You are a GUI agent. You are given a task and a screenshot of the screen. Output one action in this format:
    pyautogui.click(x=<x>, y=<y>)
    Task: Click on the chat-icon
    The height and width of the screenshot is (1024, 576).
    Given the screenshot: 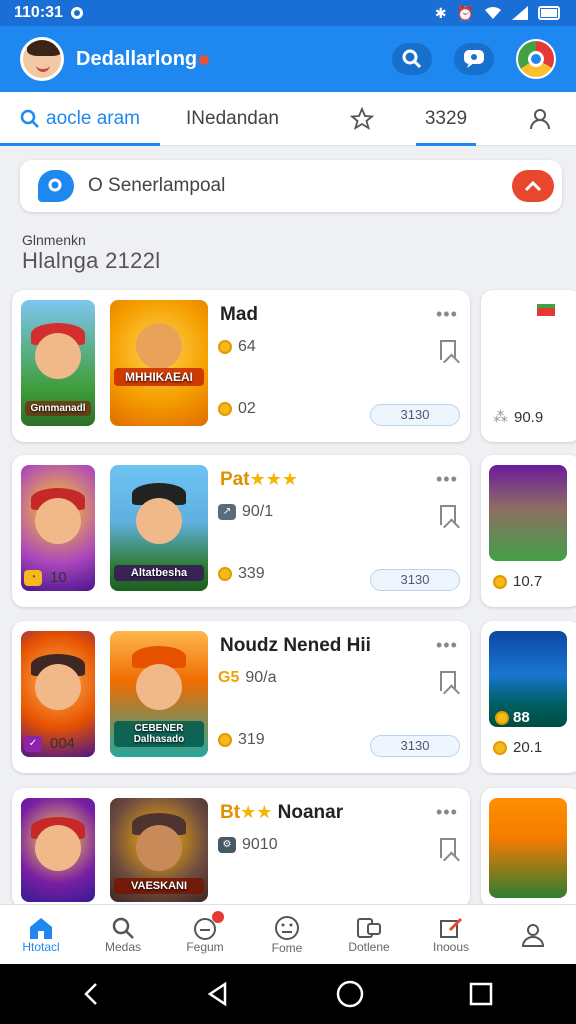 What is the action you would take?
    pyautogui.click(x=474, y=59)
    